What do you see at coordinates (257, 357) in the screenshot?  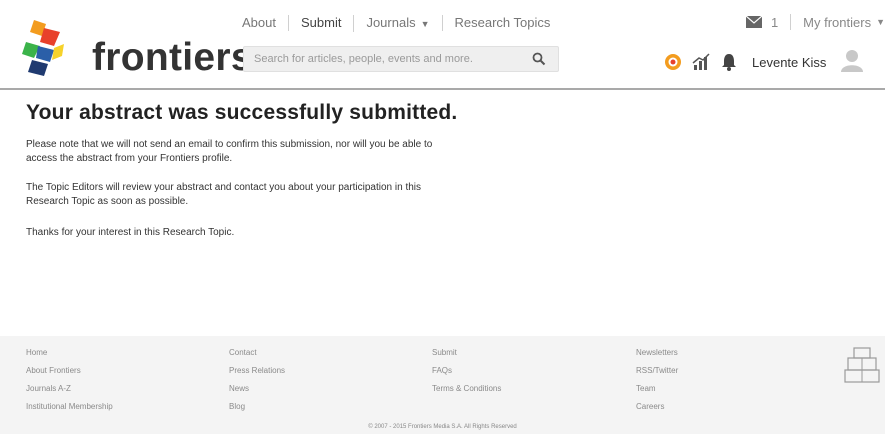 I see `footer-link-contact: Contact` at bounding box center [257, 357].